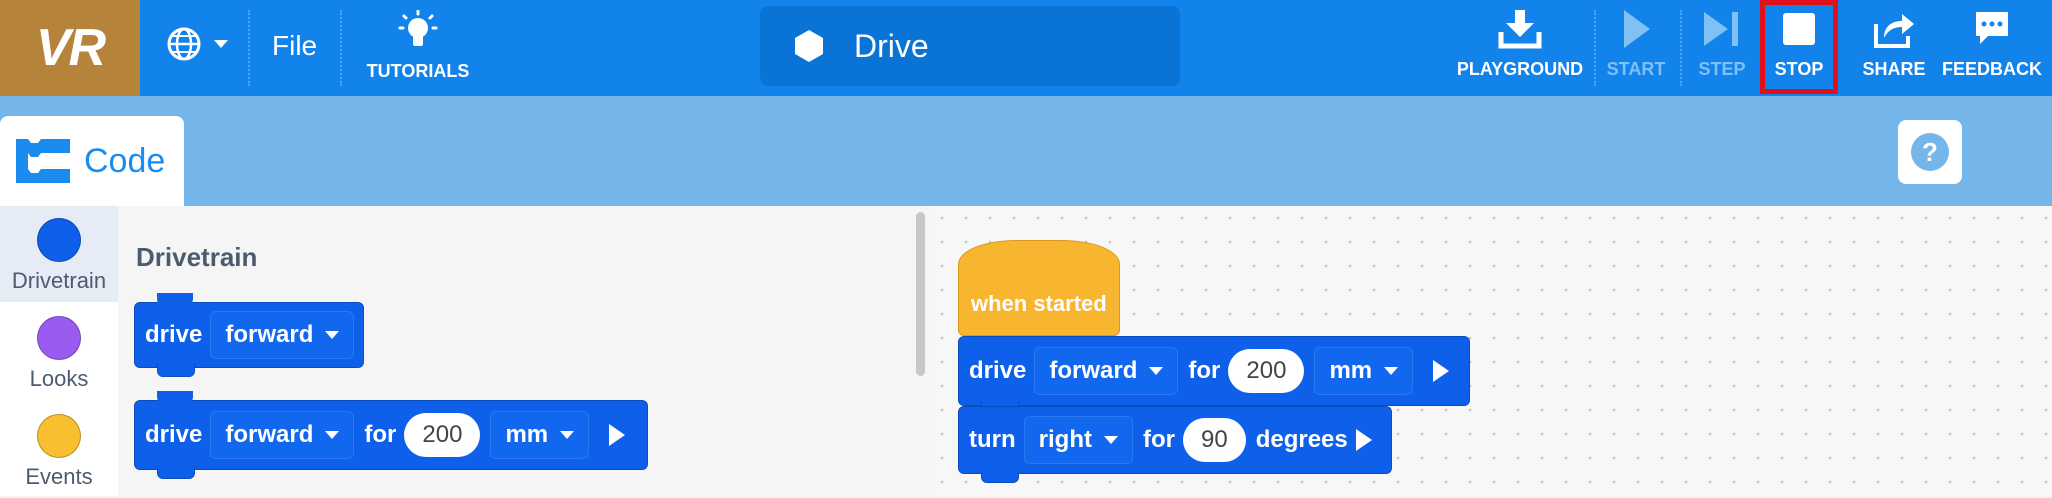 Image resolution: width=2052 pixels, height=498 pixels. I want to click on tab-code: Code, so click(92, 161).